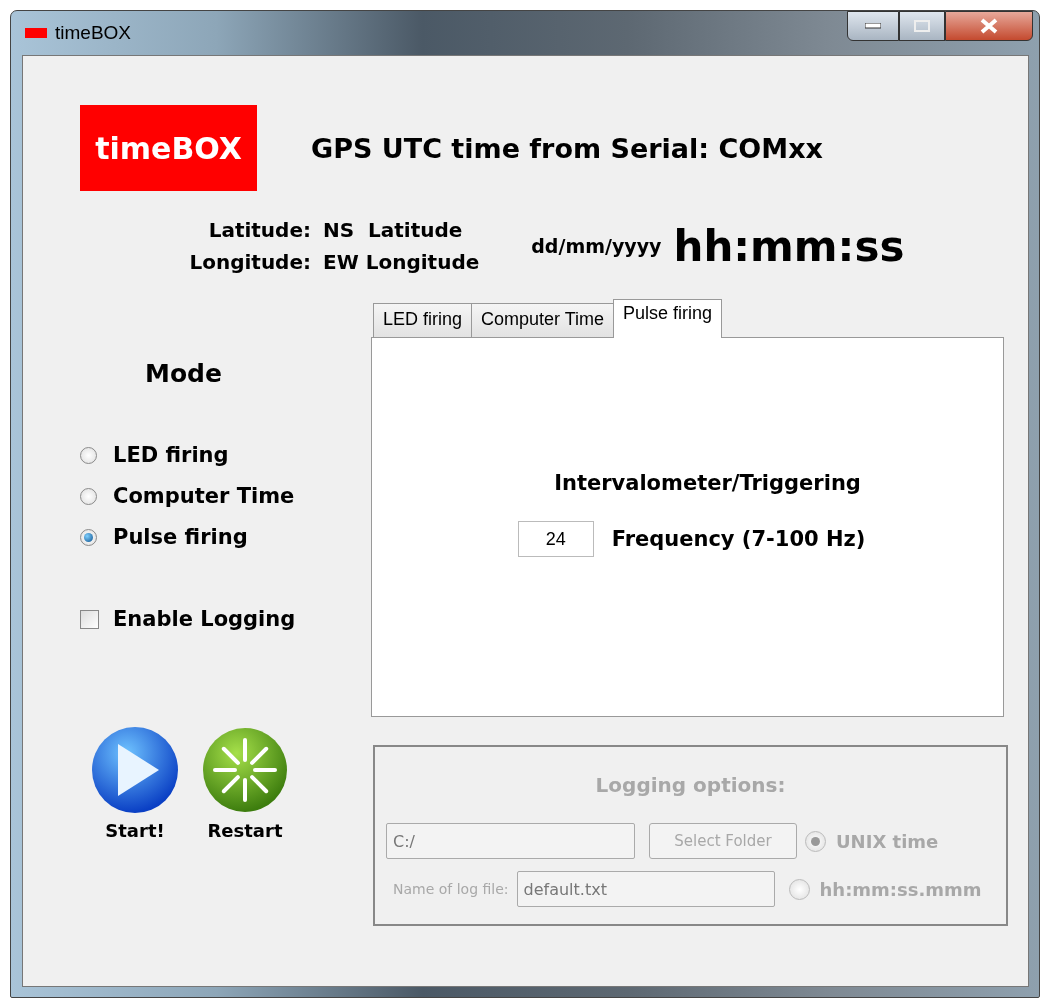 The image size is (1052, 1006). I want to click on start-button: Start!, so click(135, 783).